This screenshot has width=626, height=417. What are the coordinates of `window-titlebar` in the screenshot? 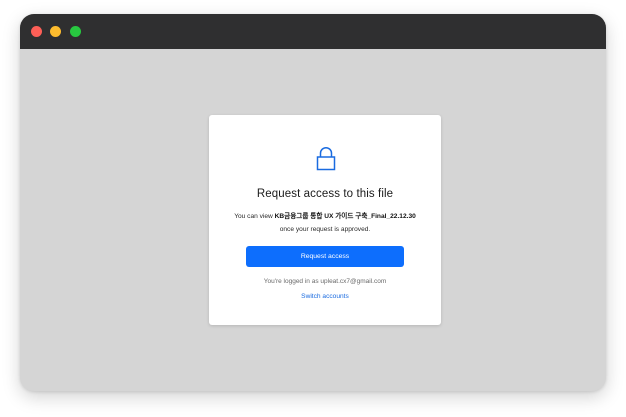 It's located at (313, 31).